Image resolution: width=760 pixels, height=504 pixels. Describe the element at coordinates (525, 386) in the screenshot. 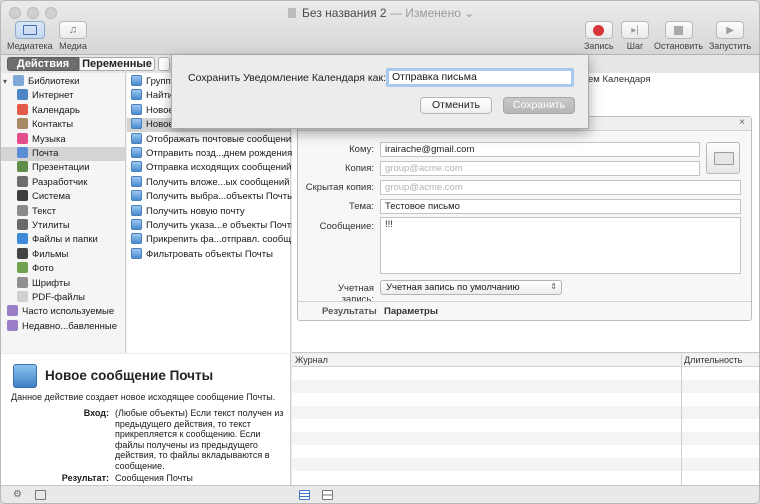

I see `log-row` at that location.